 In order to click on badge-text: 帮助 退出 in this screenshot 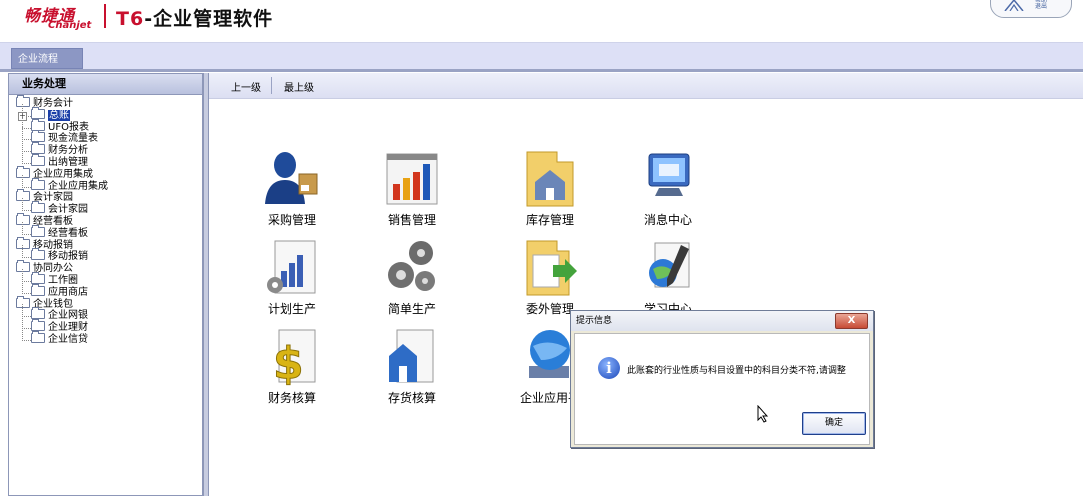, I will do `click(1041, 5)`.